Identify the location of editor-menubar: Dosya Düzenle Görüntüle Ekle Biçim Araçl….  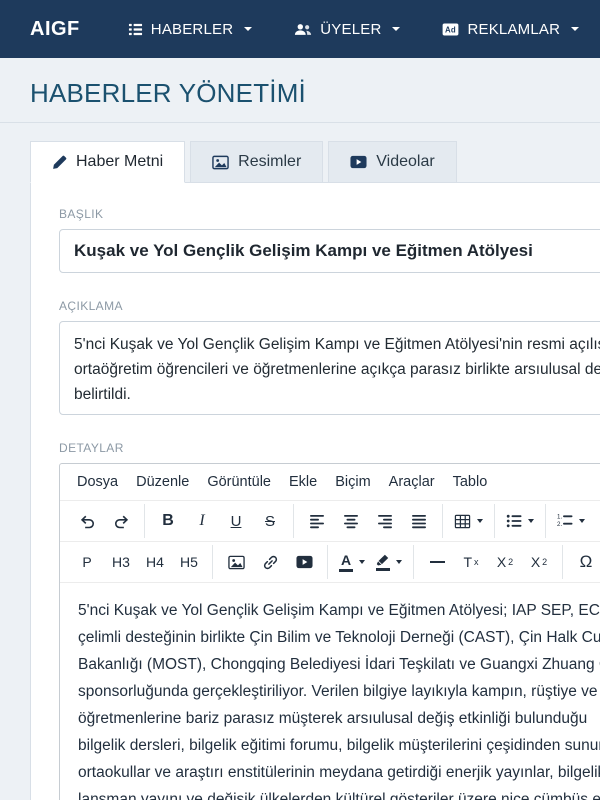
(330, 482).